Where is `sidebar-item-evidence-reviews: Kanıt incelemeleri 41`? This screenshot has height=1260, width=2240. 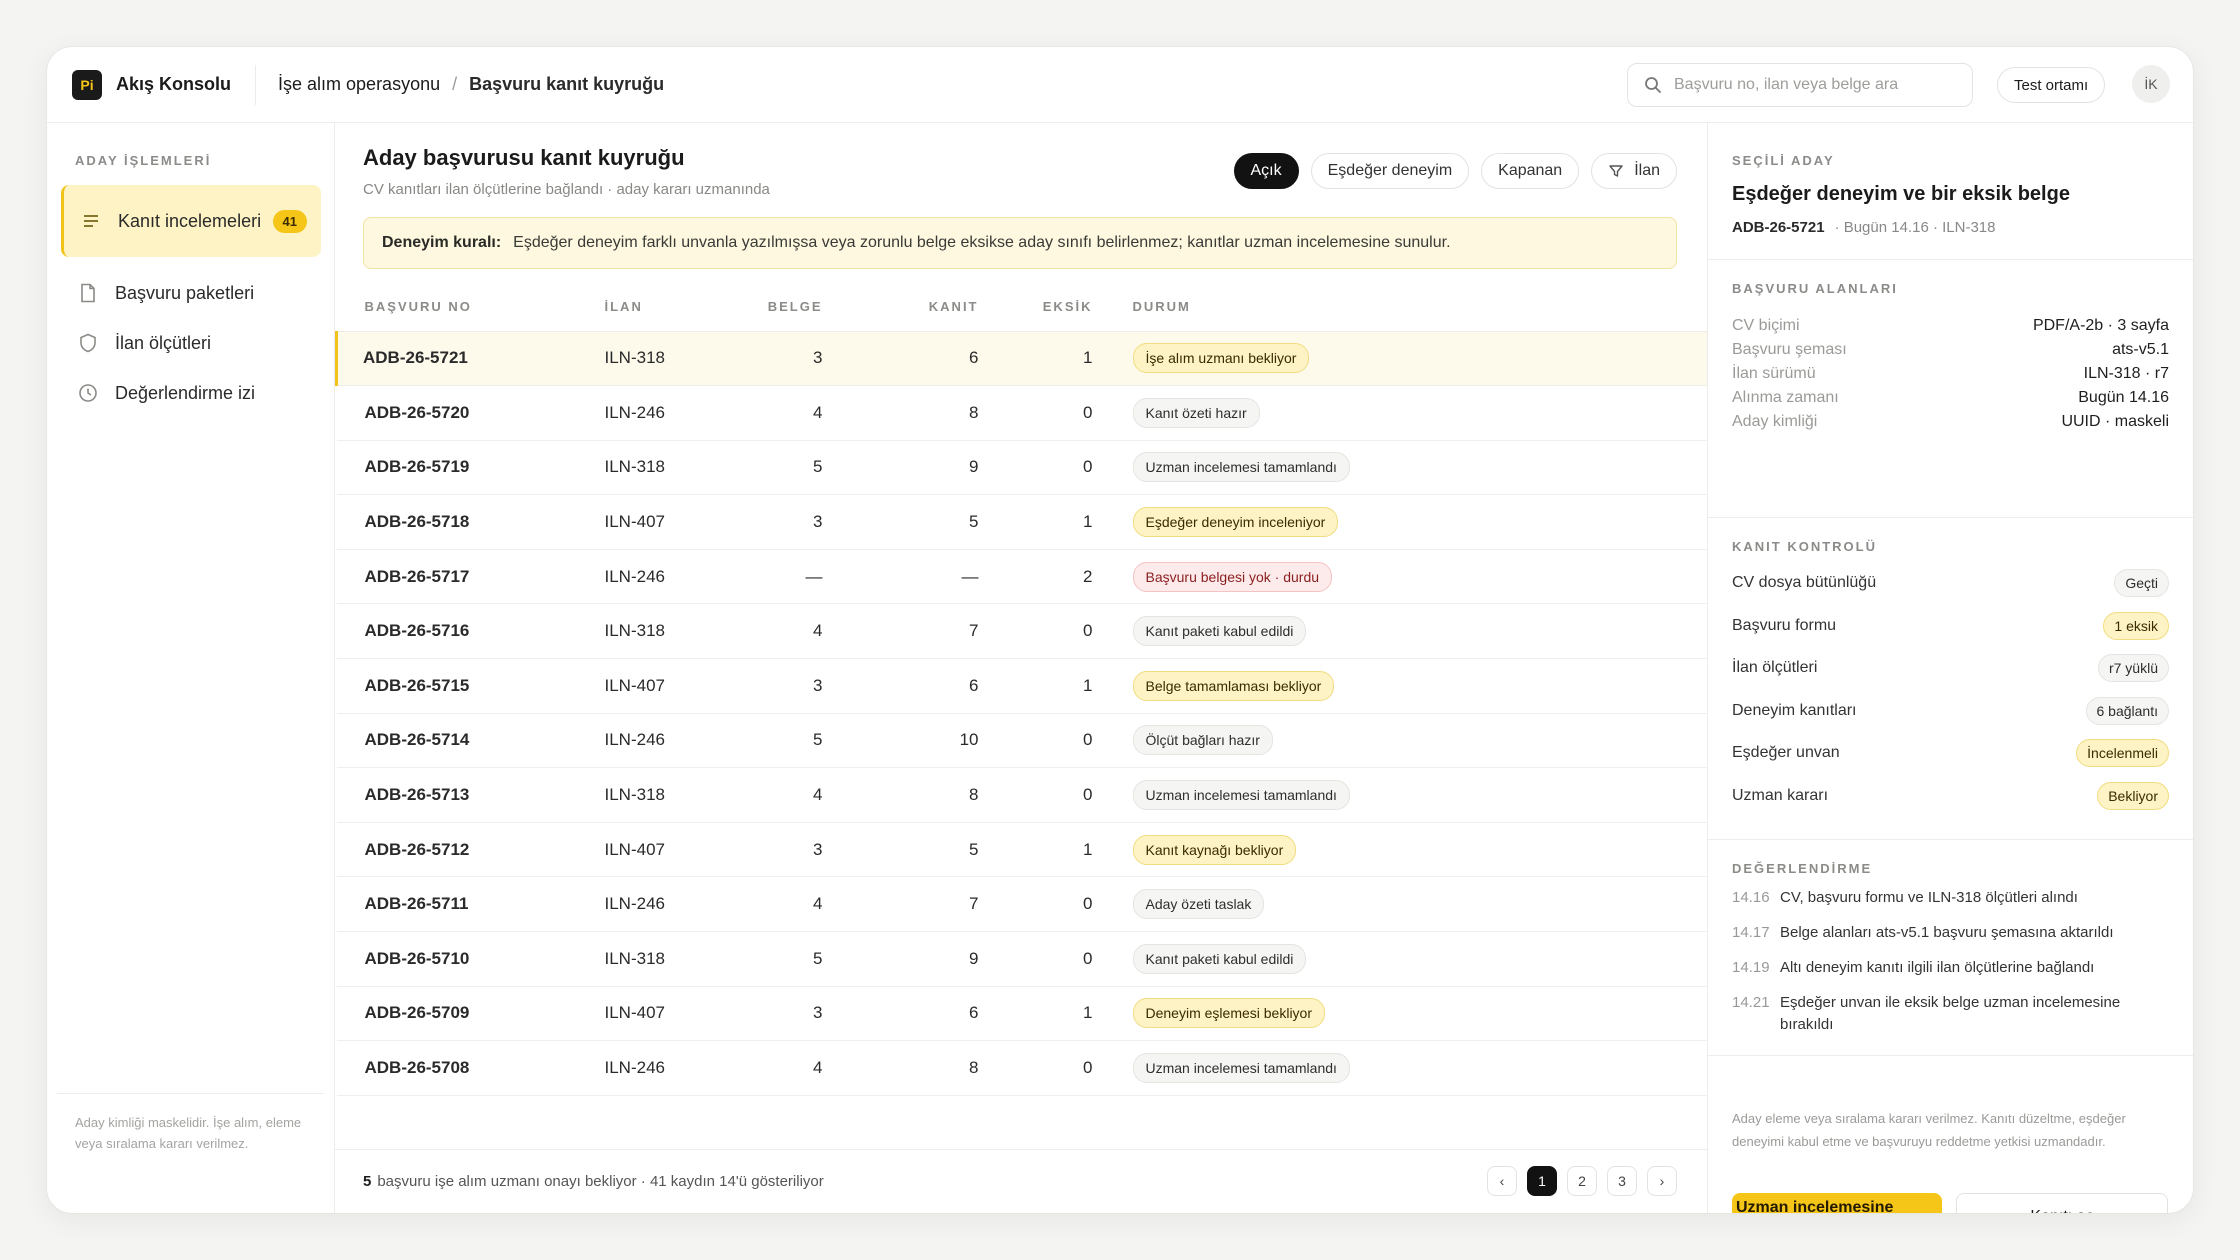
sidebar-item-evidence-reviews: Kanıt incelemeleri 41 is located at coordinates (191, 221).